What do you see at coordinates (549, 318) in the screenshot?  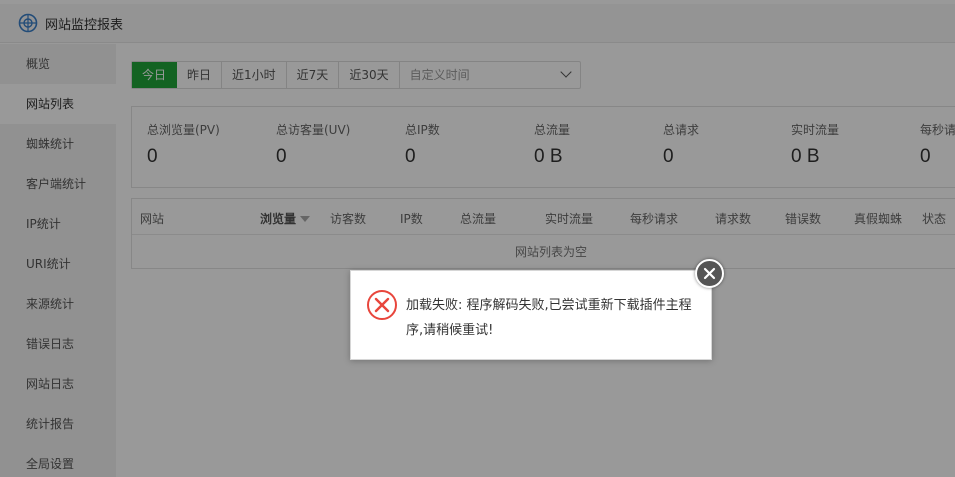 I see `error-message: 加载失败: 程序解码失败,已尝试重新下载插件主程序,请稍候重试!` at bounding box center [549, 318].